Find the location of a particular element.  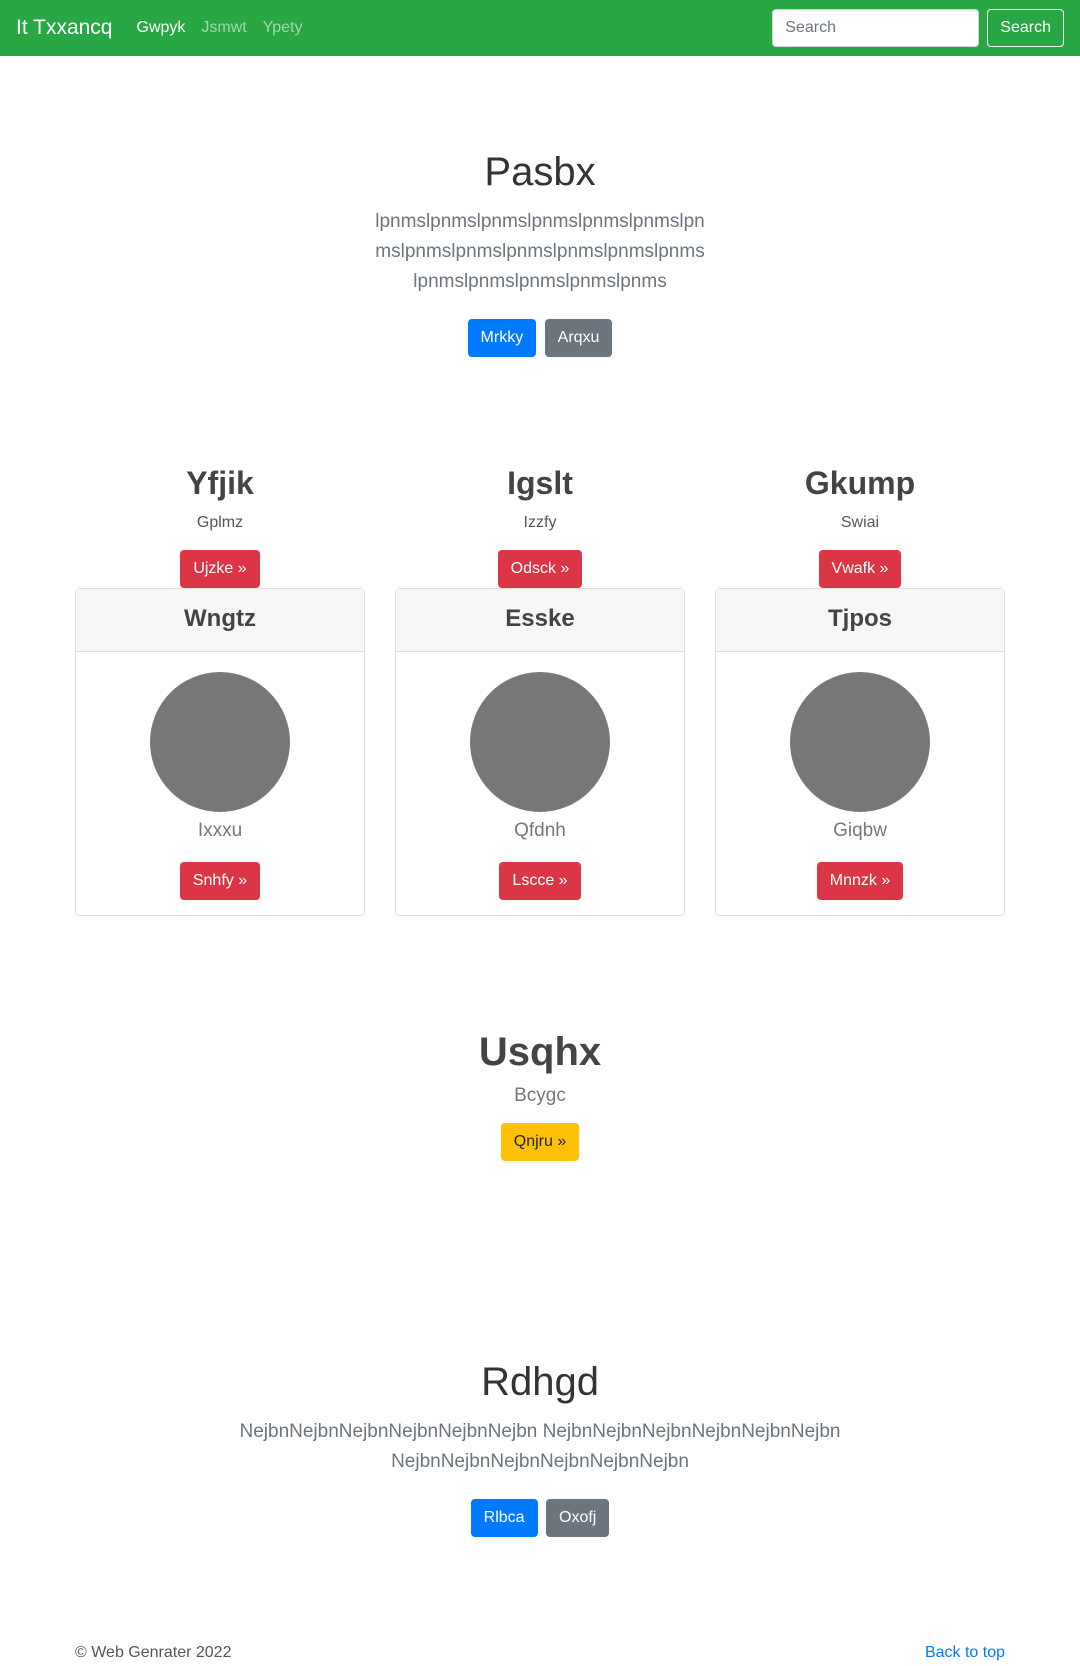

card: Tjpos Giqbw Mnnzk » is located at coordinates (860, 752).